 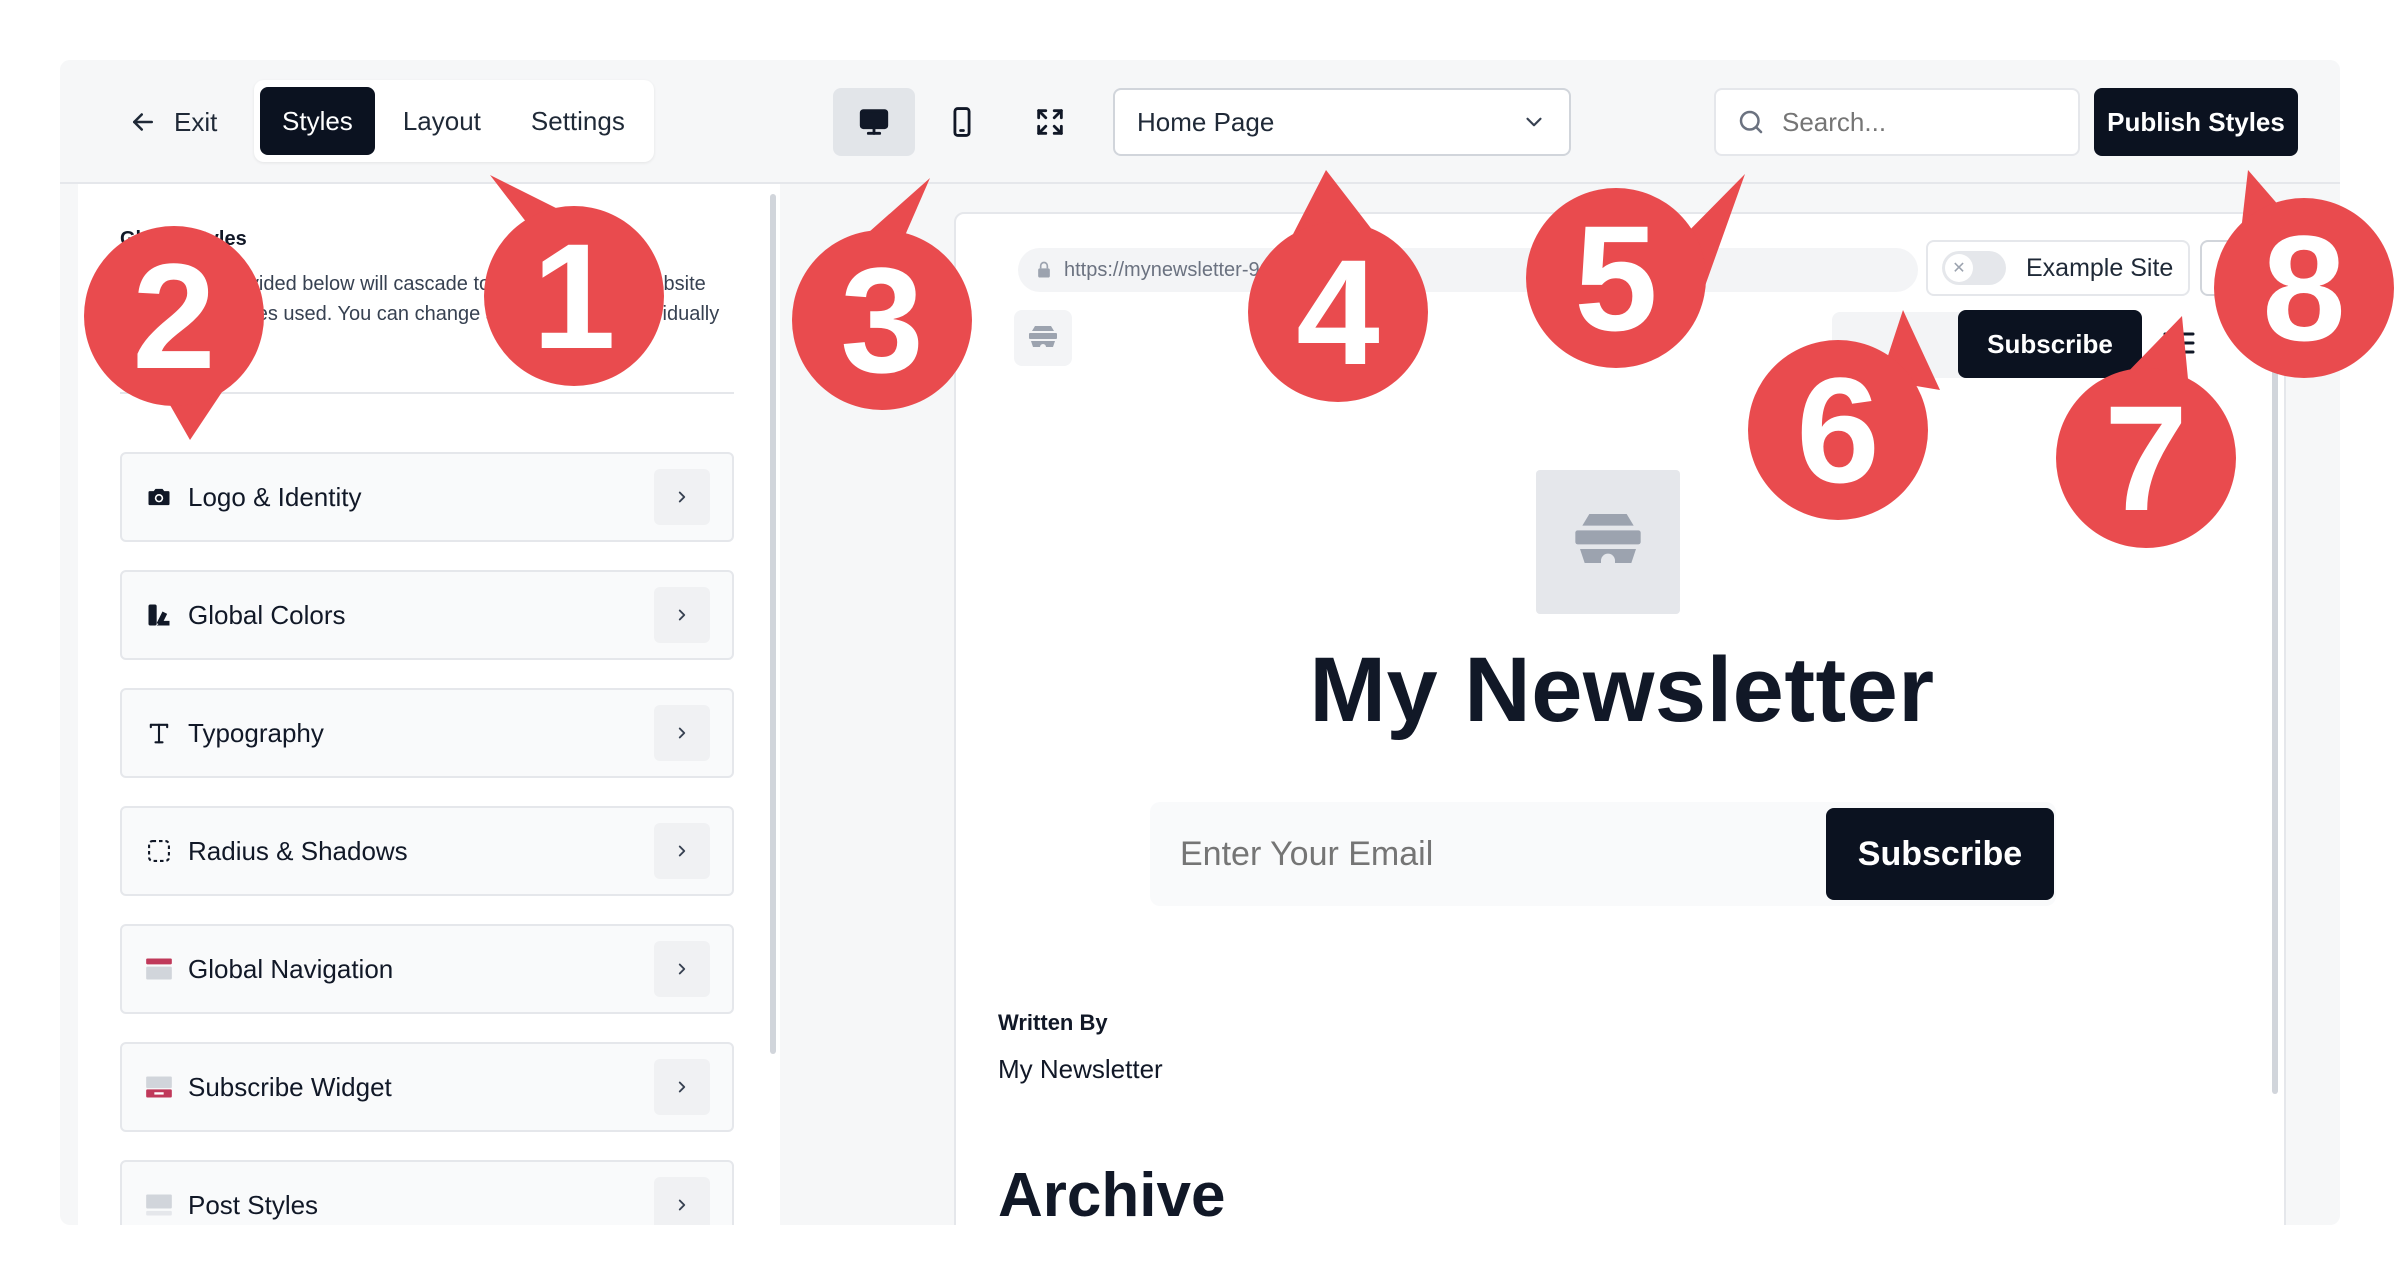 What do you see at coordinates (427, 615) in the screenshot?
I see `sidebar-item-global-colors: Global Colors` at bounding box center [427, 615].